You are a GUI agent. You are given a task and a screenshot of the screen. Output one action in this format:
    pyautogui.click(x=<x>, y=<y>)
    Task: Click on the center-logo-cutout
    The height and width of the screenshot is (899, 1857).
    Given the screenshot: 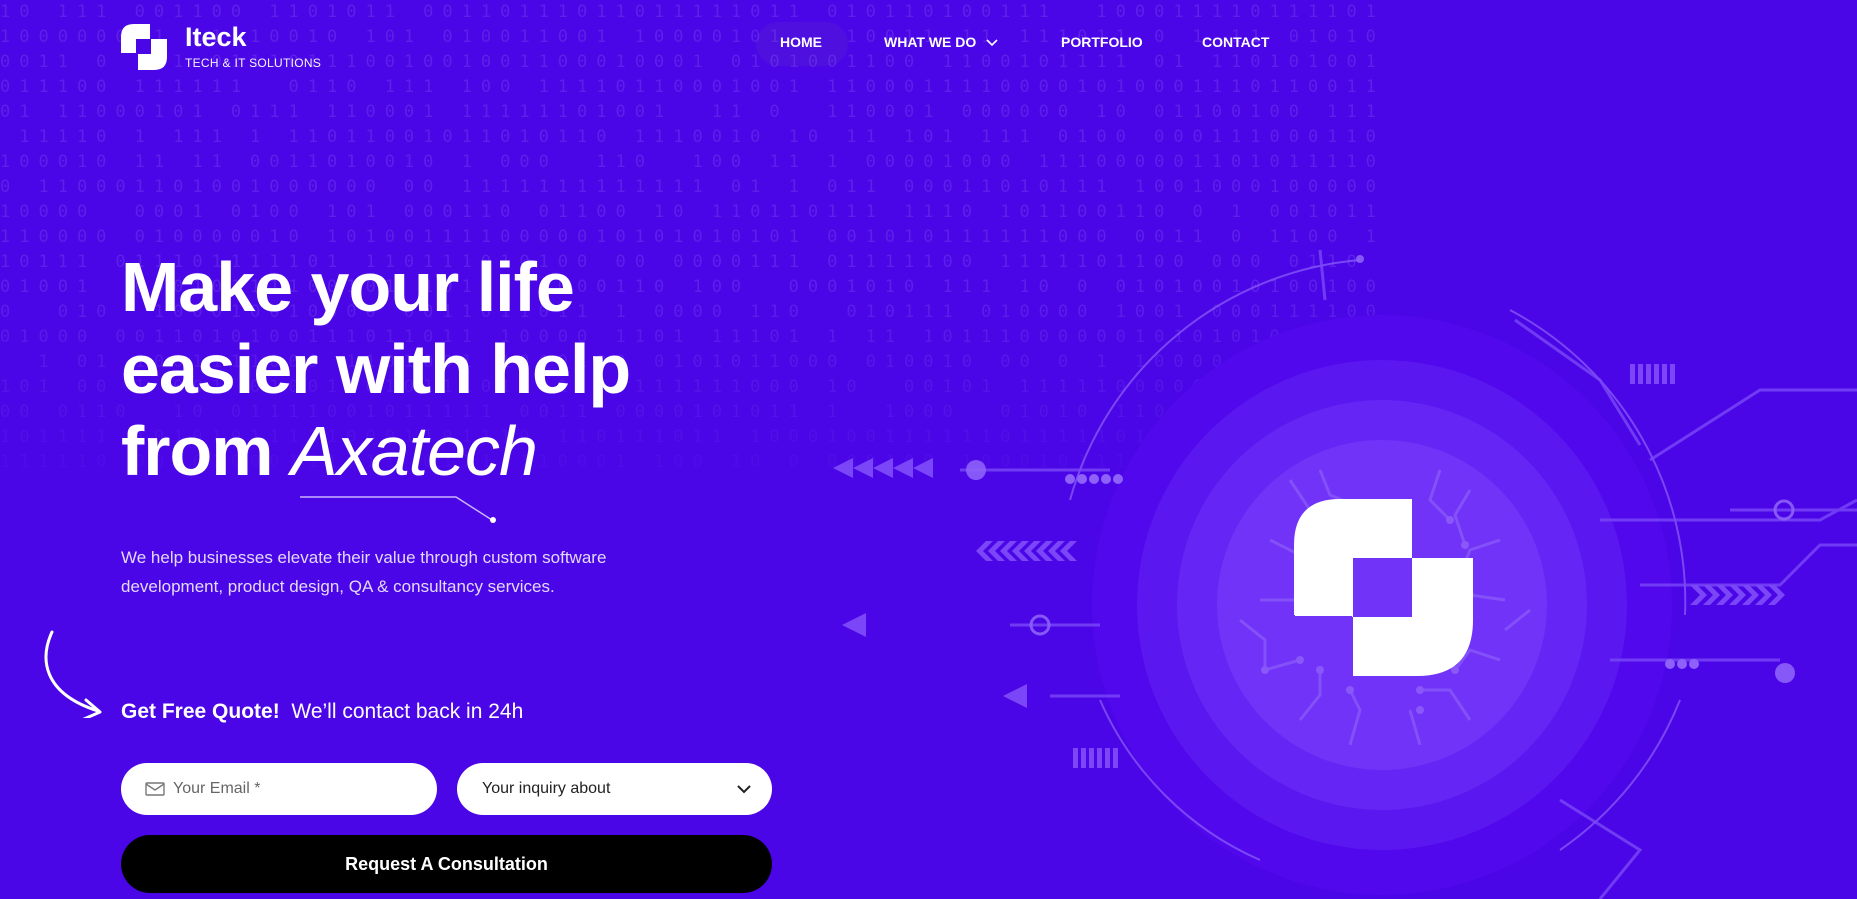 What is the action you would take?
    pyautogui.click(x=1382, y=587)
    